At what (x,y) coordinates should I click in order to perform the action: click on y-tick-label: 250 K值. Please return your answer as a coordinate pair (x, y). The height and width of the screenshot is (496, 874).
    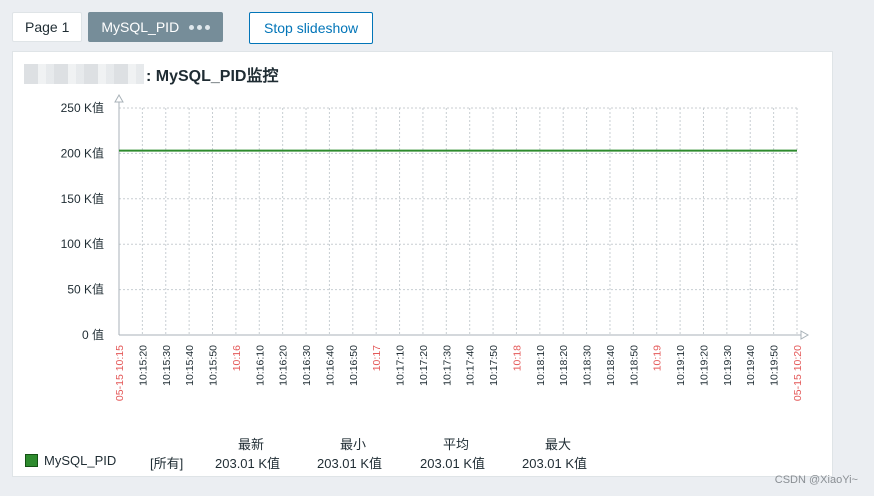
    Looking at the image, I should click on (82, 107).